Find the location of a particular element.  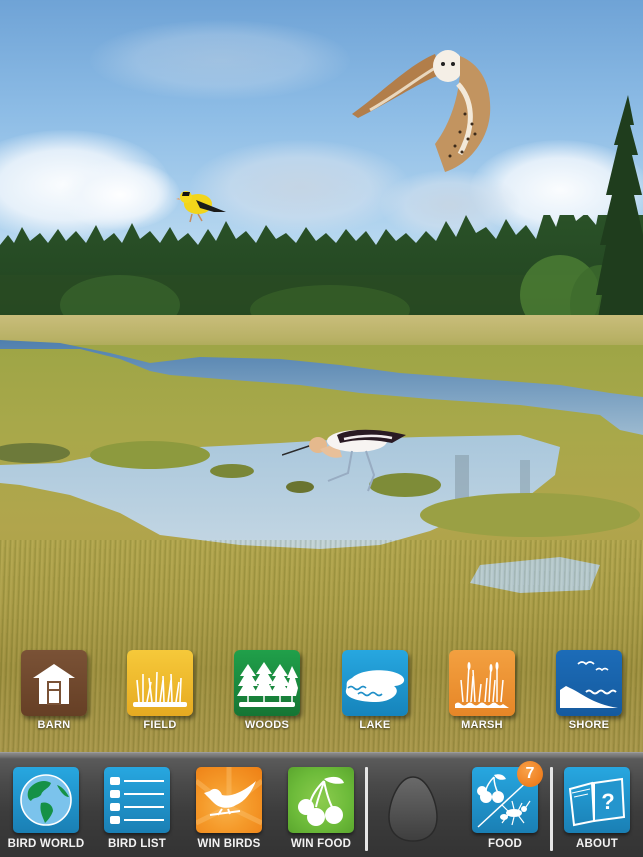

cherries-icon is located at coordinates (321, 801).